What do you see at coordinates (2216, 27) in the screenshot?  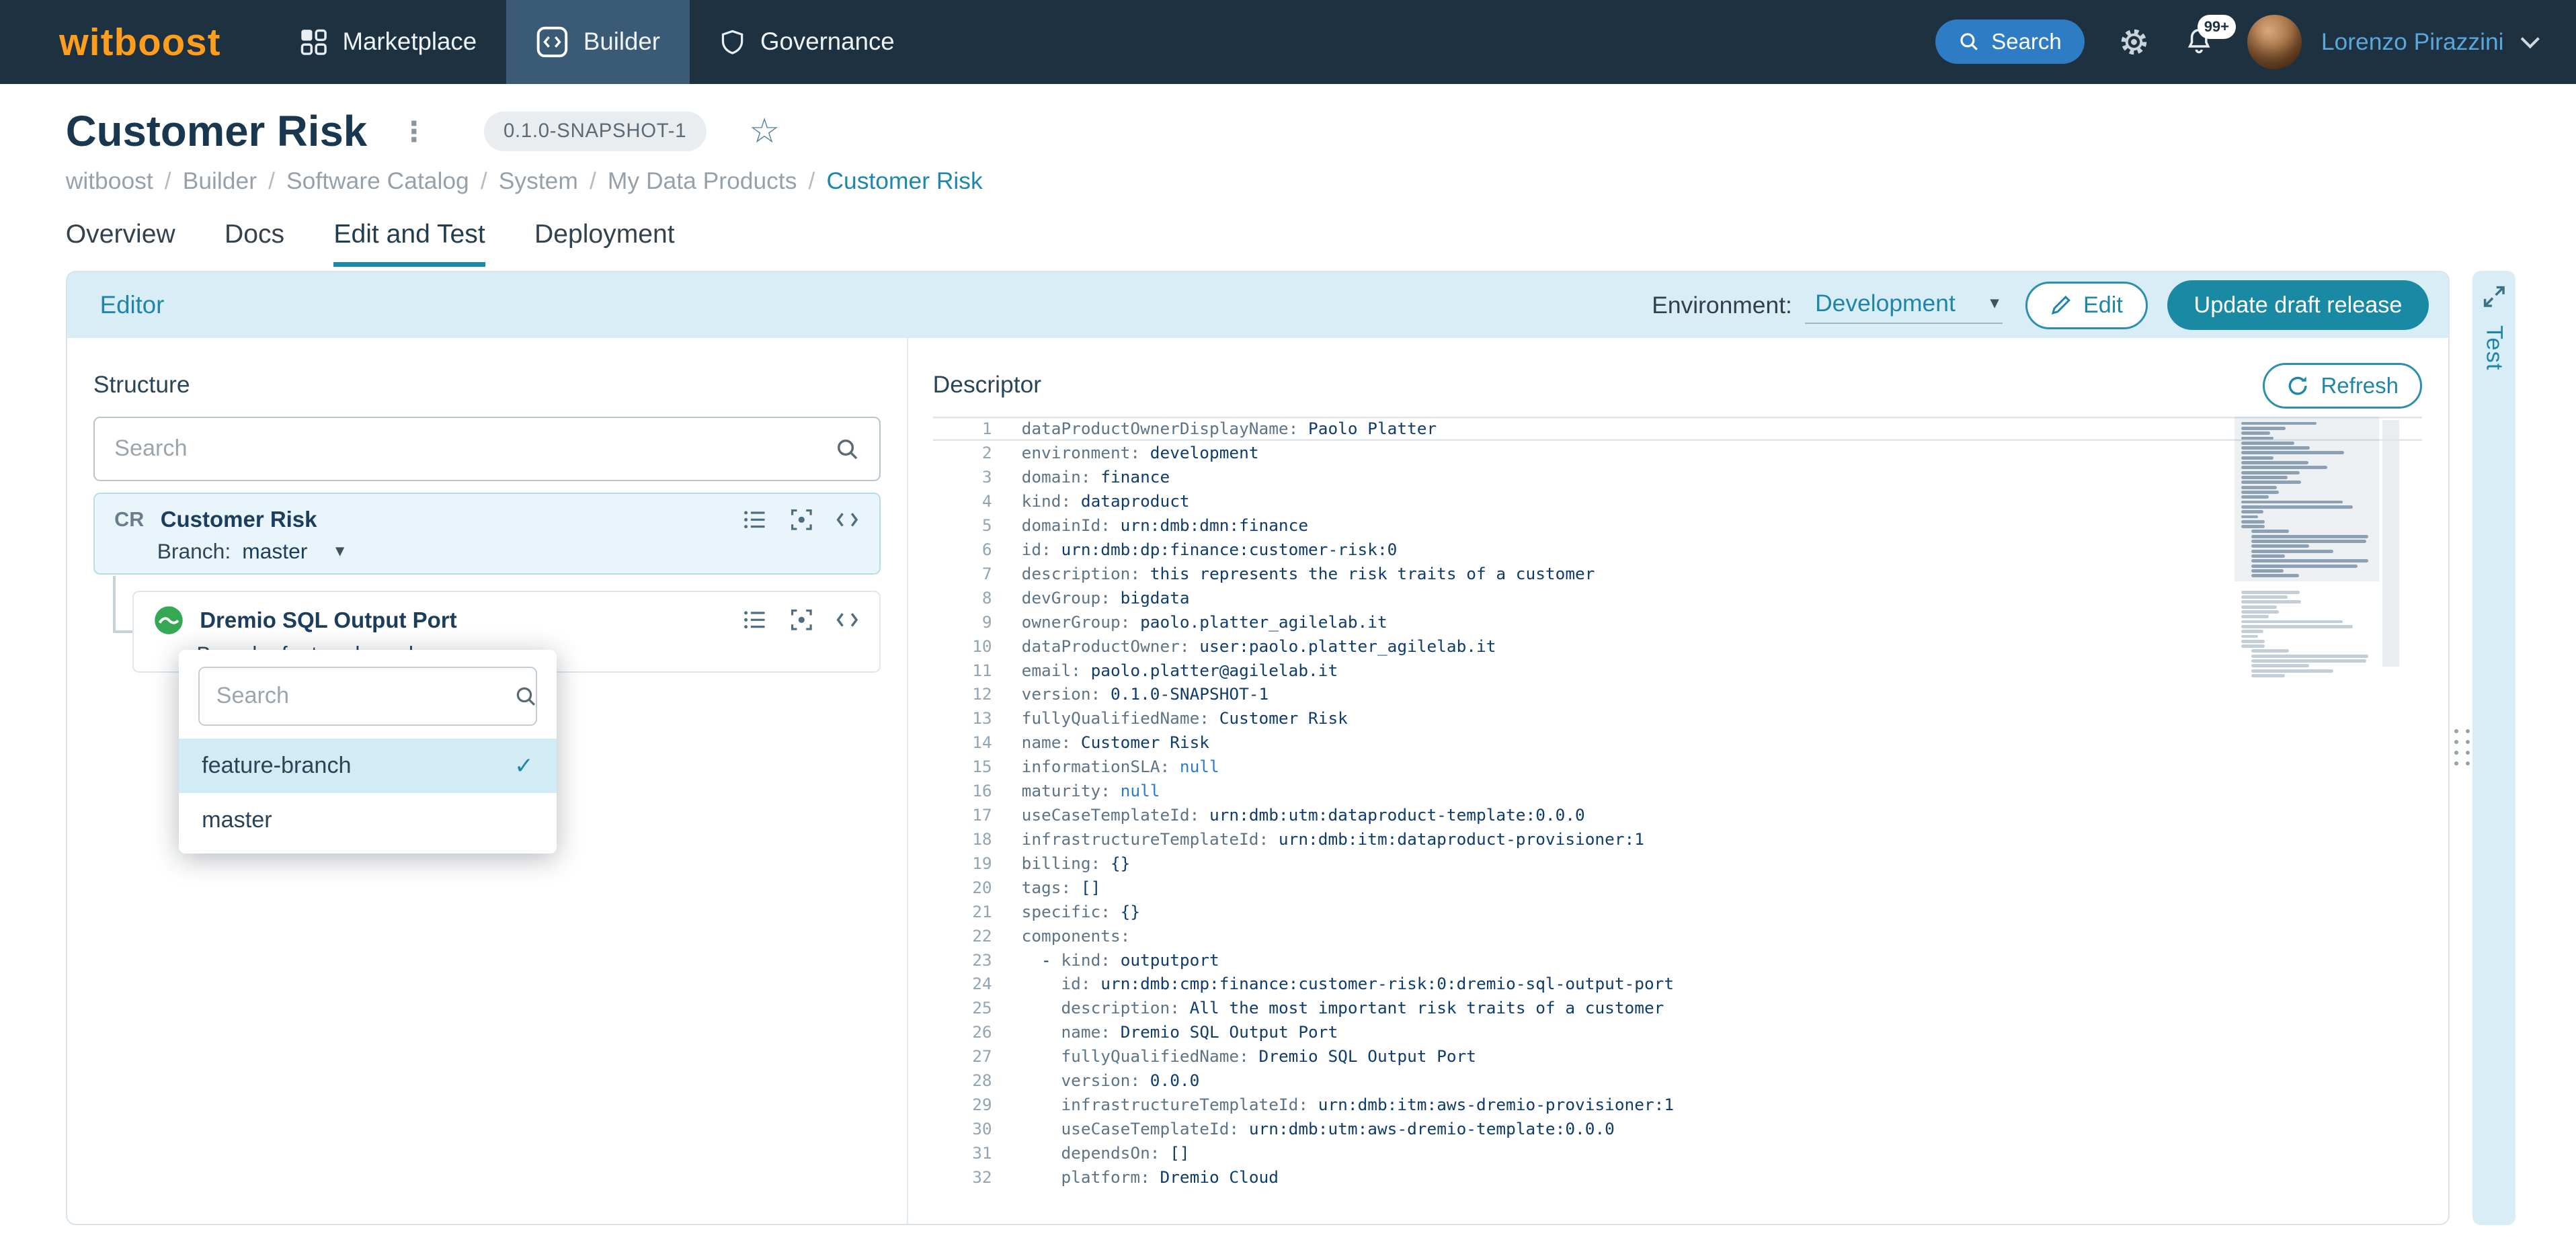 I see `notification-badge: 99+` at bounding box center [2216, 27].